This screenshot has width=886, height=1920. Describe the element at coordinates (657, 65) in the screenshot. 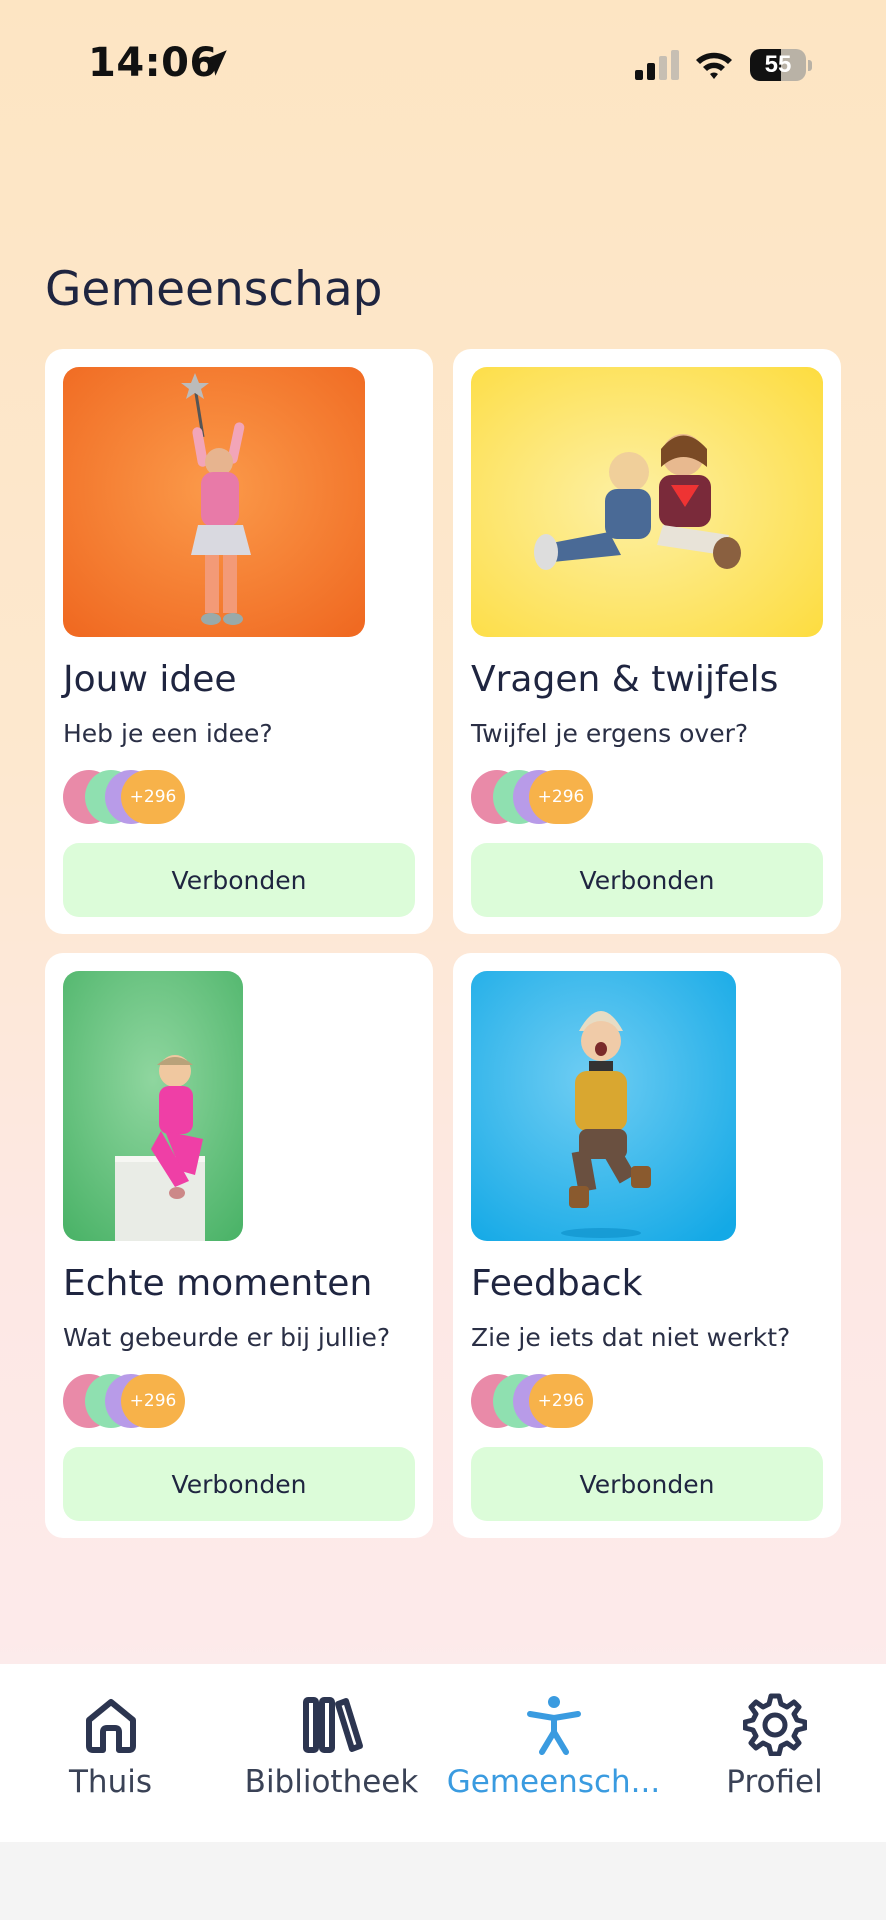

I see `cellular-signal-icon` at that location.